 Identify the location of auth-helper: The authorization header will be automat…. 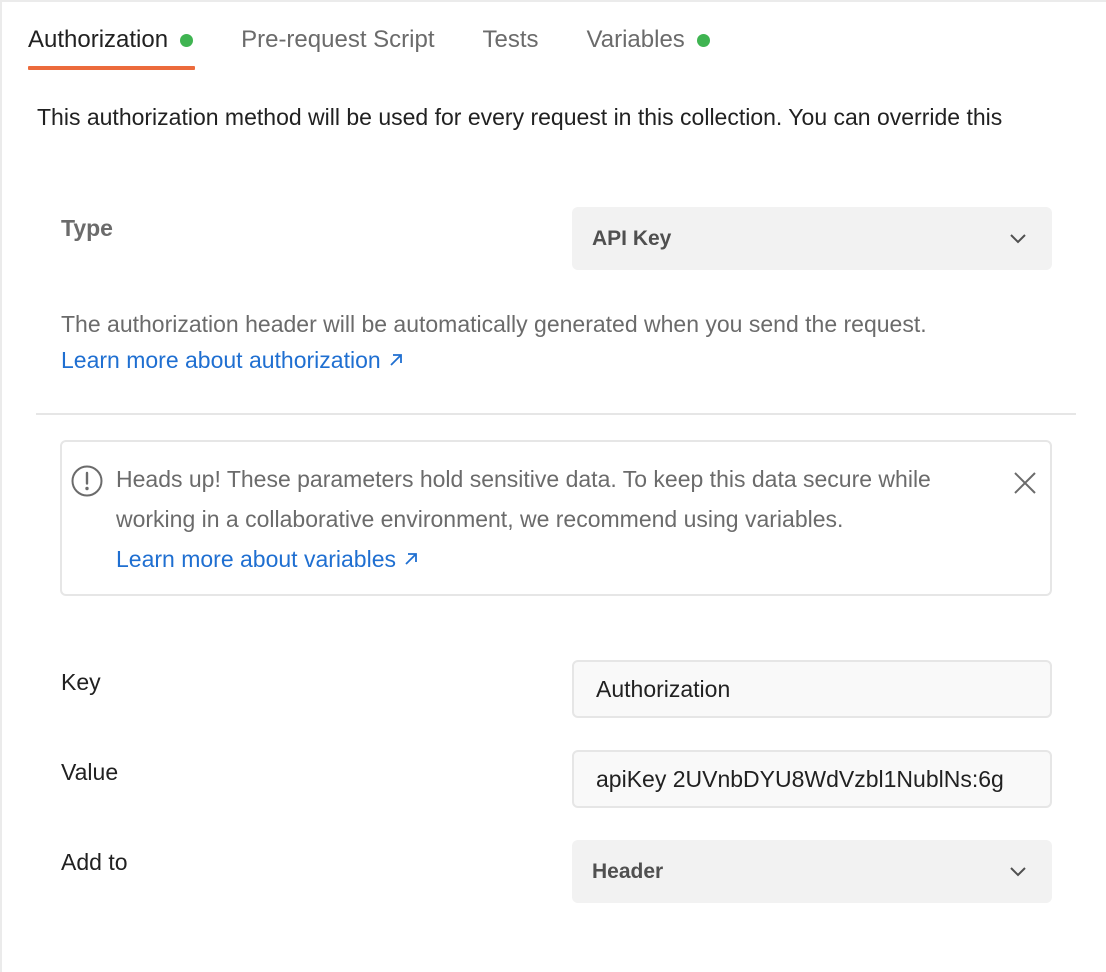
(494, 342).